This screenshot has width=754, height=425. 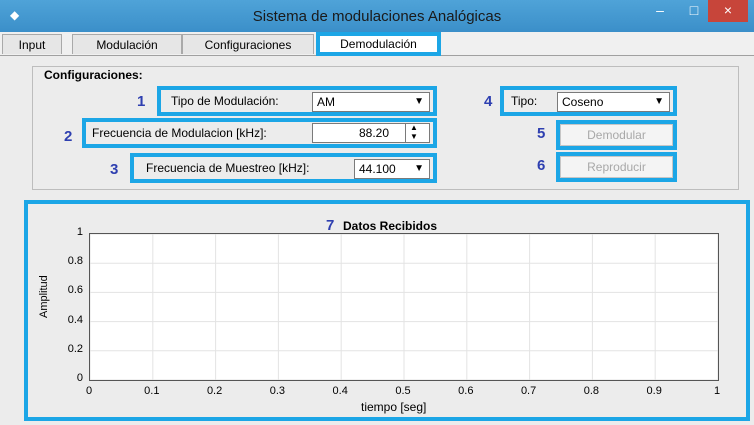 I want to click on frecuencia-modulacion-value: 88.20, so click(x=374, y=133).